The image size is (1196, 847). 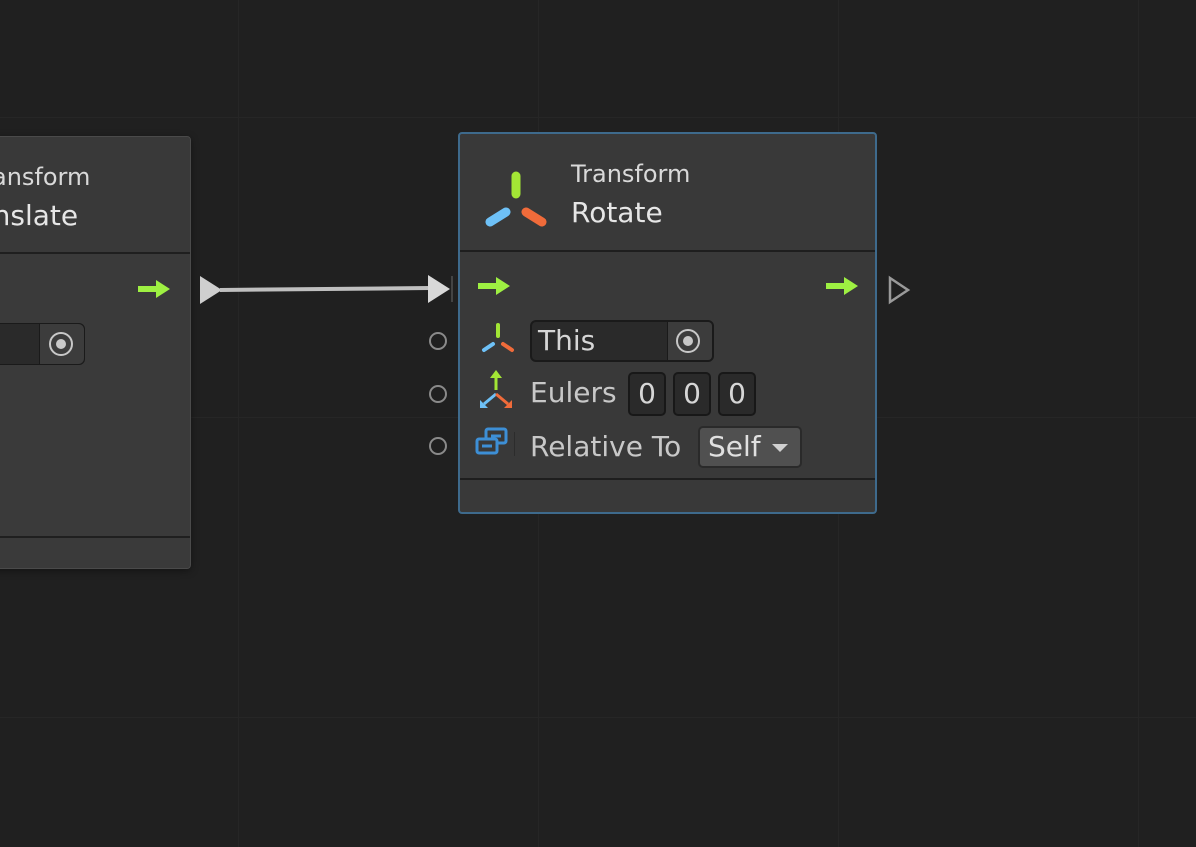 I want to click on target-value: This, so click(x=567, y=340).